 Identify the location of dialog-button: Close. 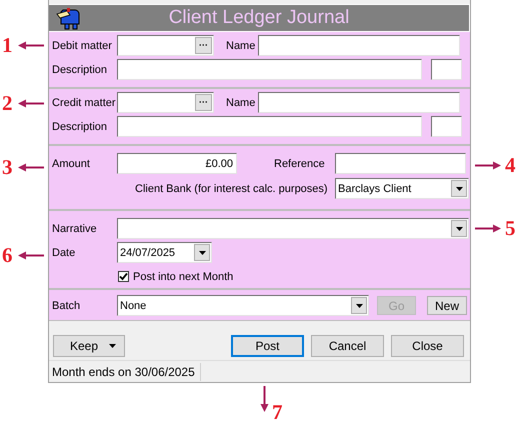
(427, 345).